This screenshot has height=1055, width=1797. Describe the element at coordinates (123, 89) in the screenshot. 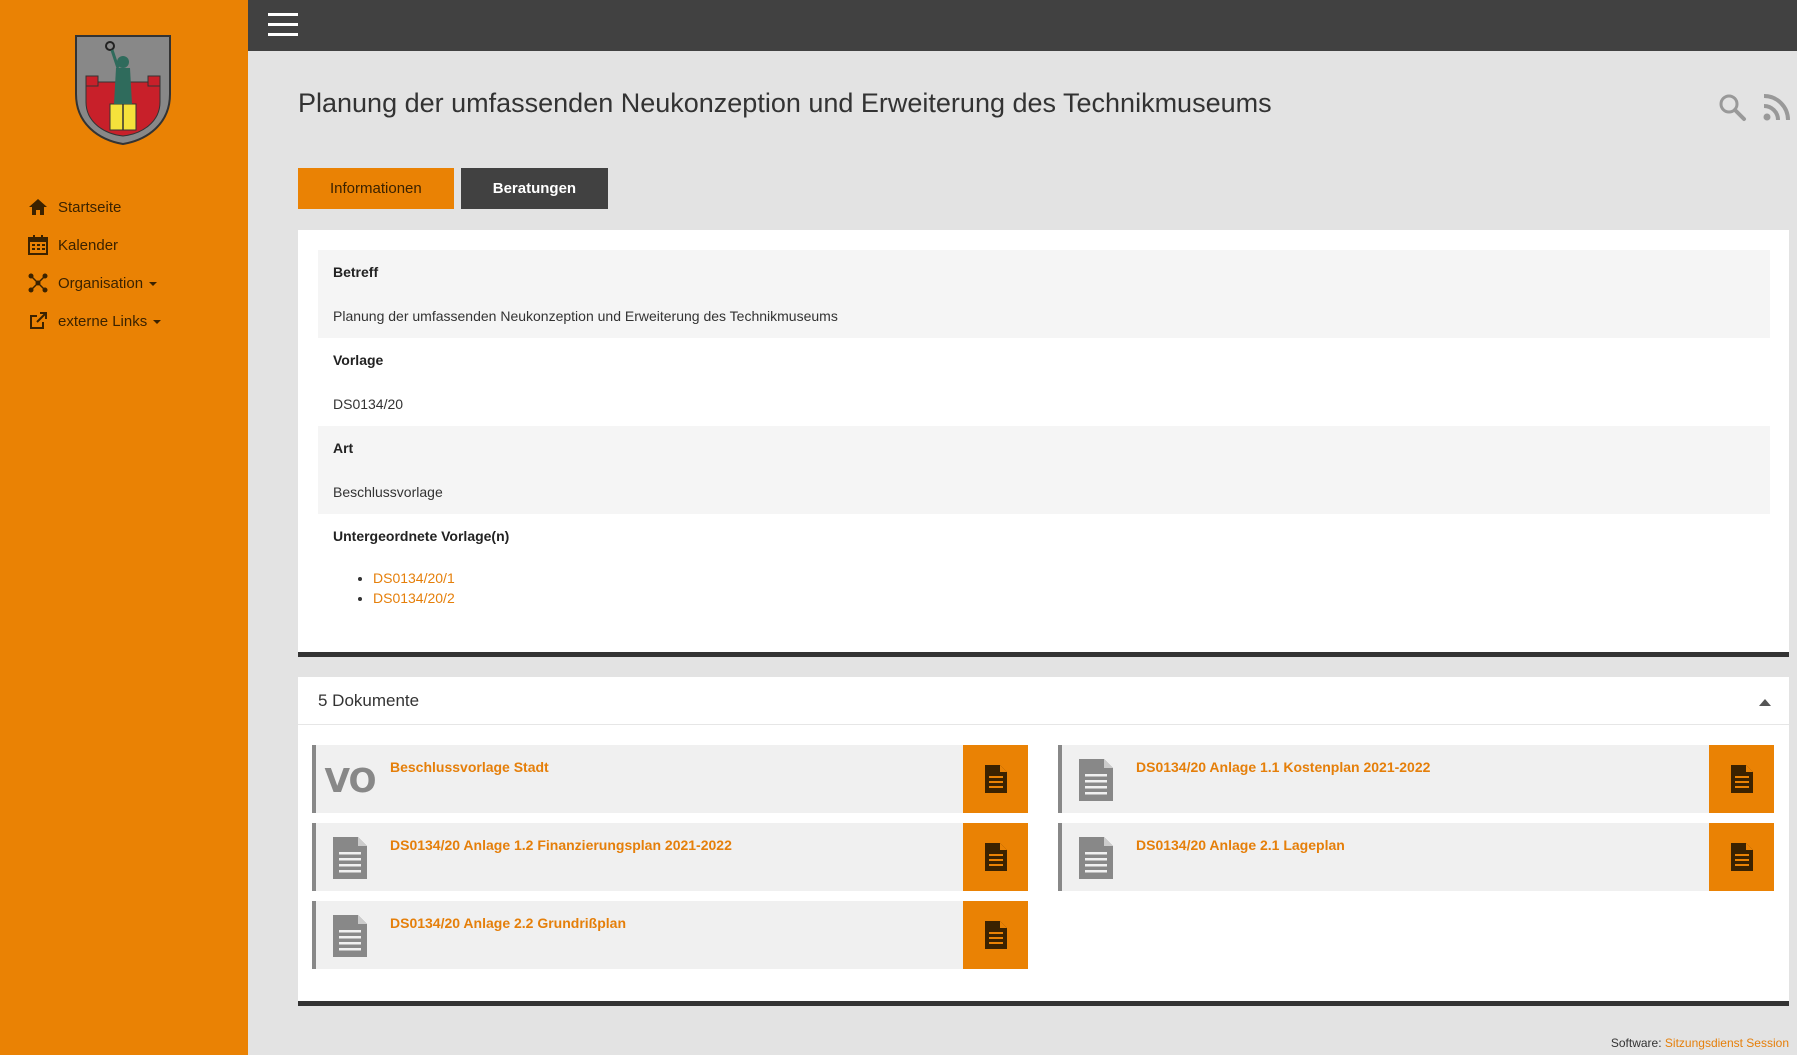

I see `coat-of-arms-logo` at that location.